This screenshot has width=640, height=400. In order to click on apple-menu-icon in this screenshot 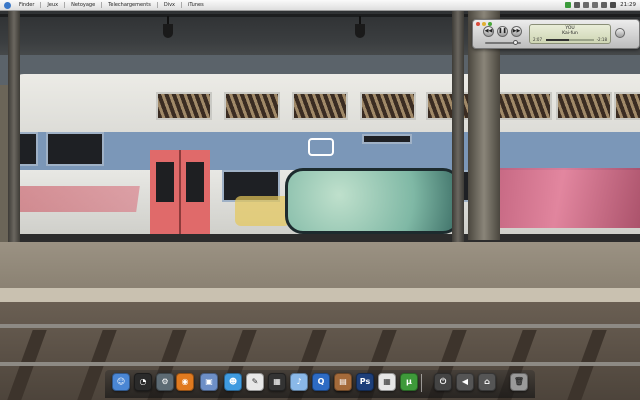, I will do `click(7, 5)`.